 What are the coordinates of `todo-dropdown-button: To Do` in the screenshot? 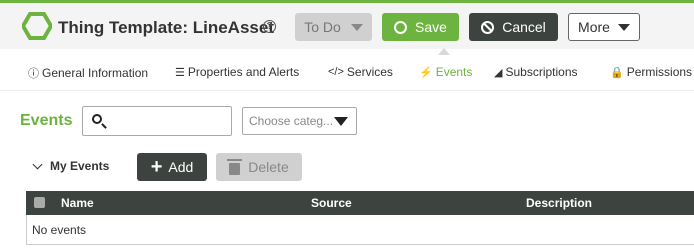 It's located at (333, 27).